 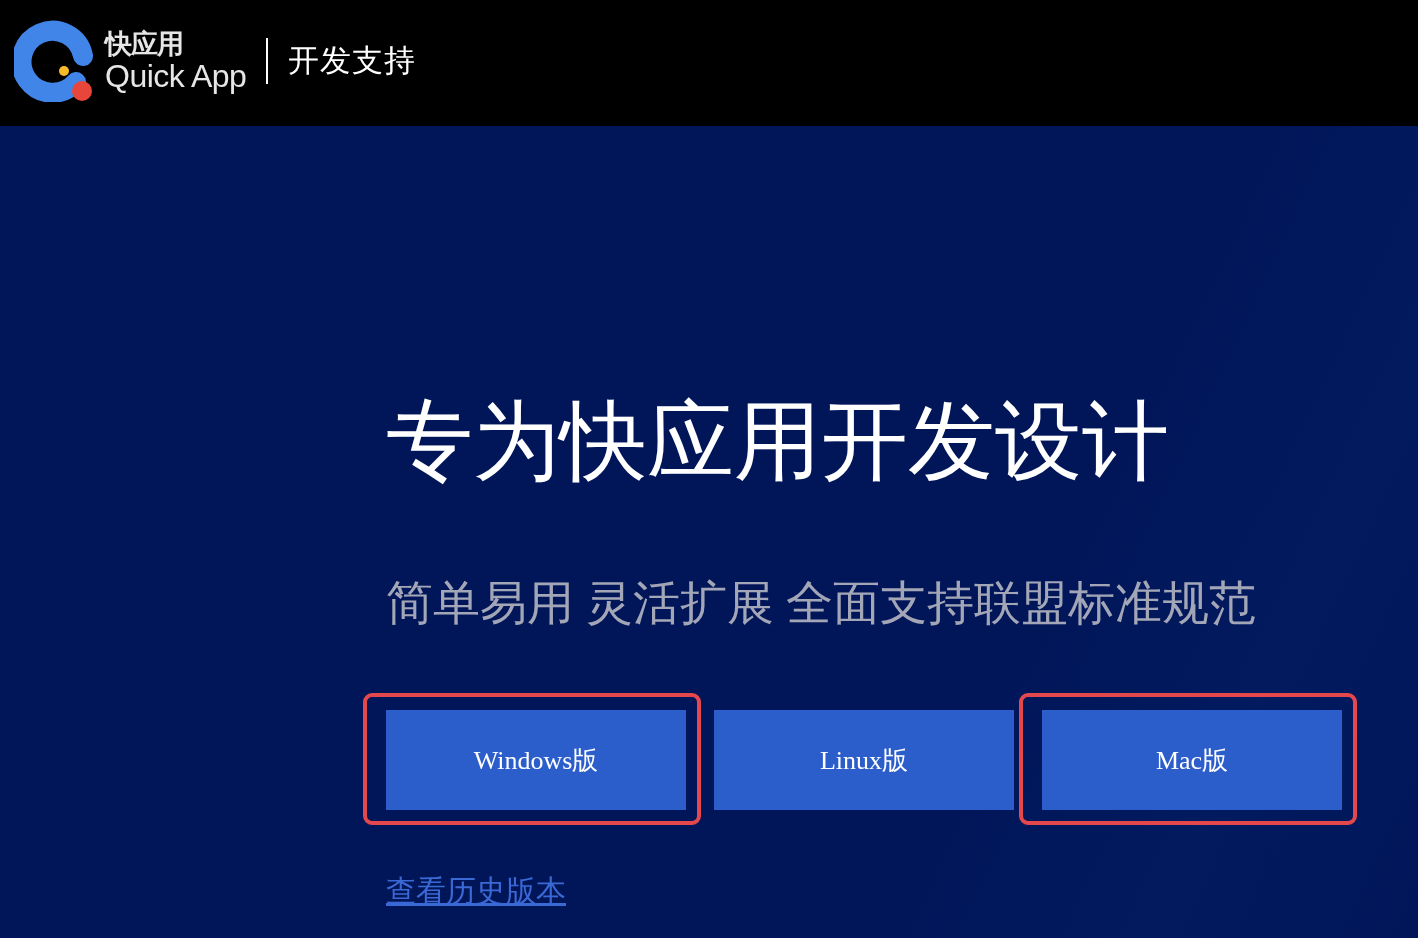 I want to click on download-button: Mac版, so click(x=1192, y=760).